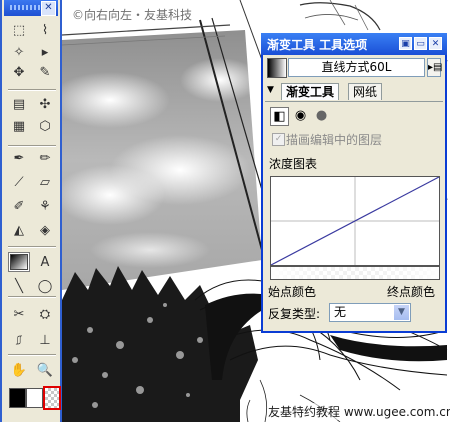  I want to click on hand-tool: ✋, so click(19, 370).